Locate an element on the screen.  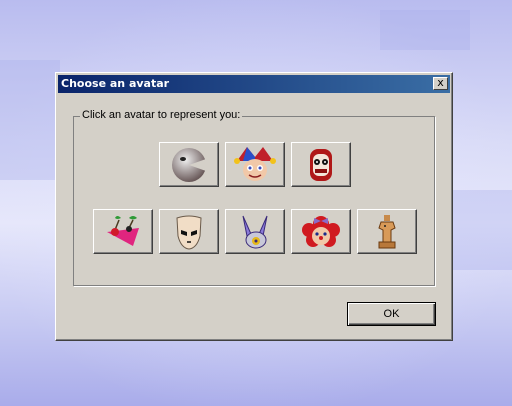
mask-icon is located at coordinates (189, 232).